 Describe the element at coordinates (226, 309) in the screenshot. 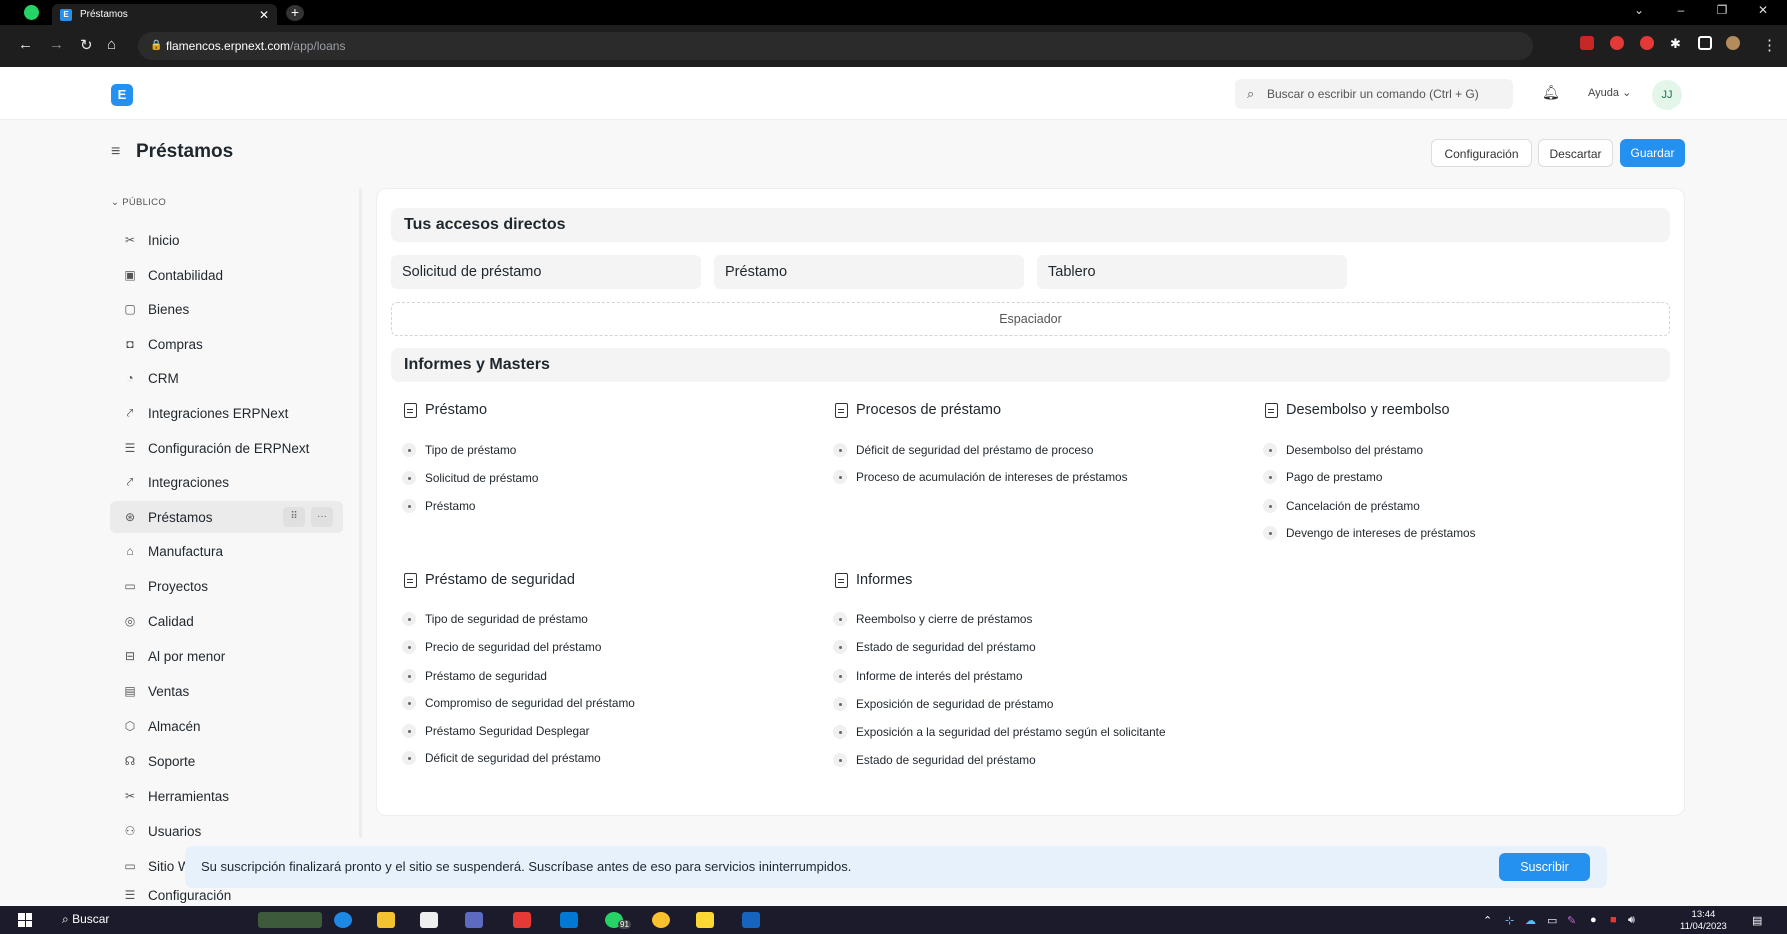

I see `sidebar-item-bienes: ▢ Bienes` at that location.